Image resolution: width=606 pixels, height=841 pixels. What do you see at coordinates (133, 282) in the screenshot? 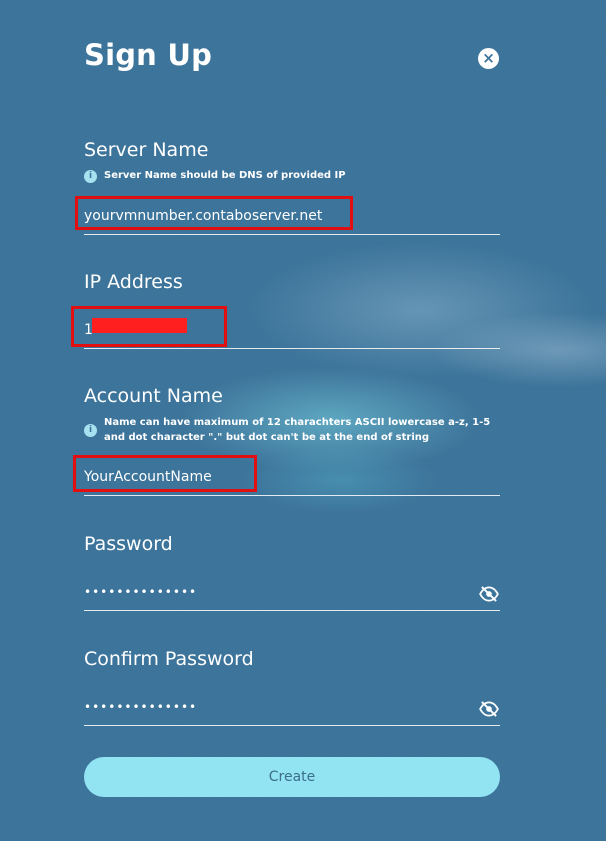
I see `ip-address-label: IP Address` at bounding box center [133, 282].